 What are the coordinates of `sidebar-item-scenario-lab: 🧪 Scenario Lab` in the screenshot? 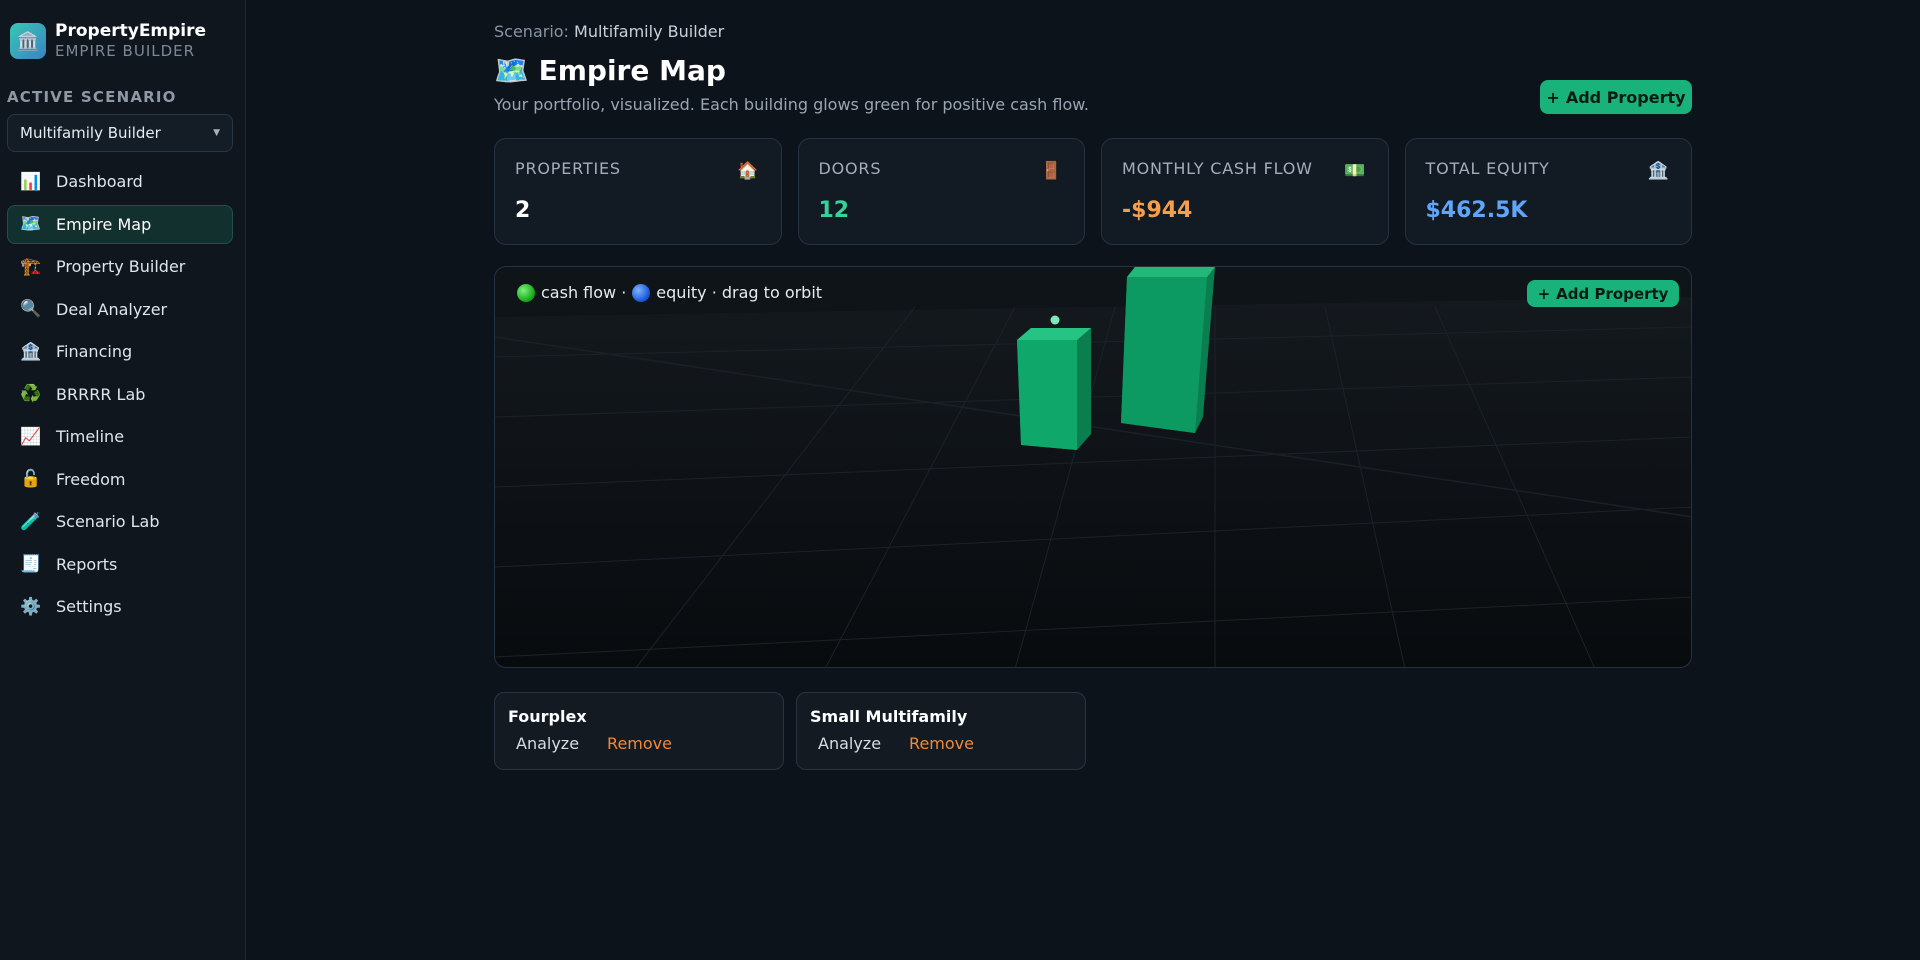 It's located at (120, 521).